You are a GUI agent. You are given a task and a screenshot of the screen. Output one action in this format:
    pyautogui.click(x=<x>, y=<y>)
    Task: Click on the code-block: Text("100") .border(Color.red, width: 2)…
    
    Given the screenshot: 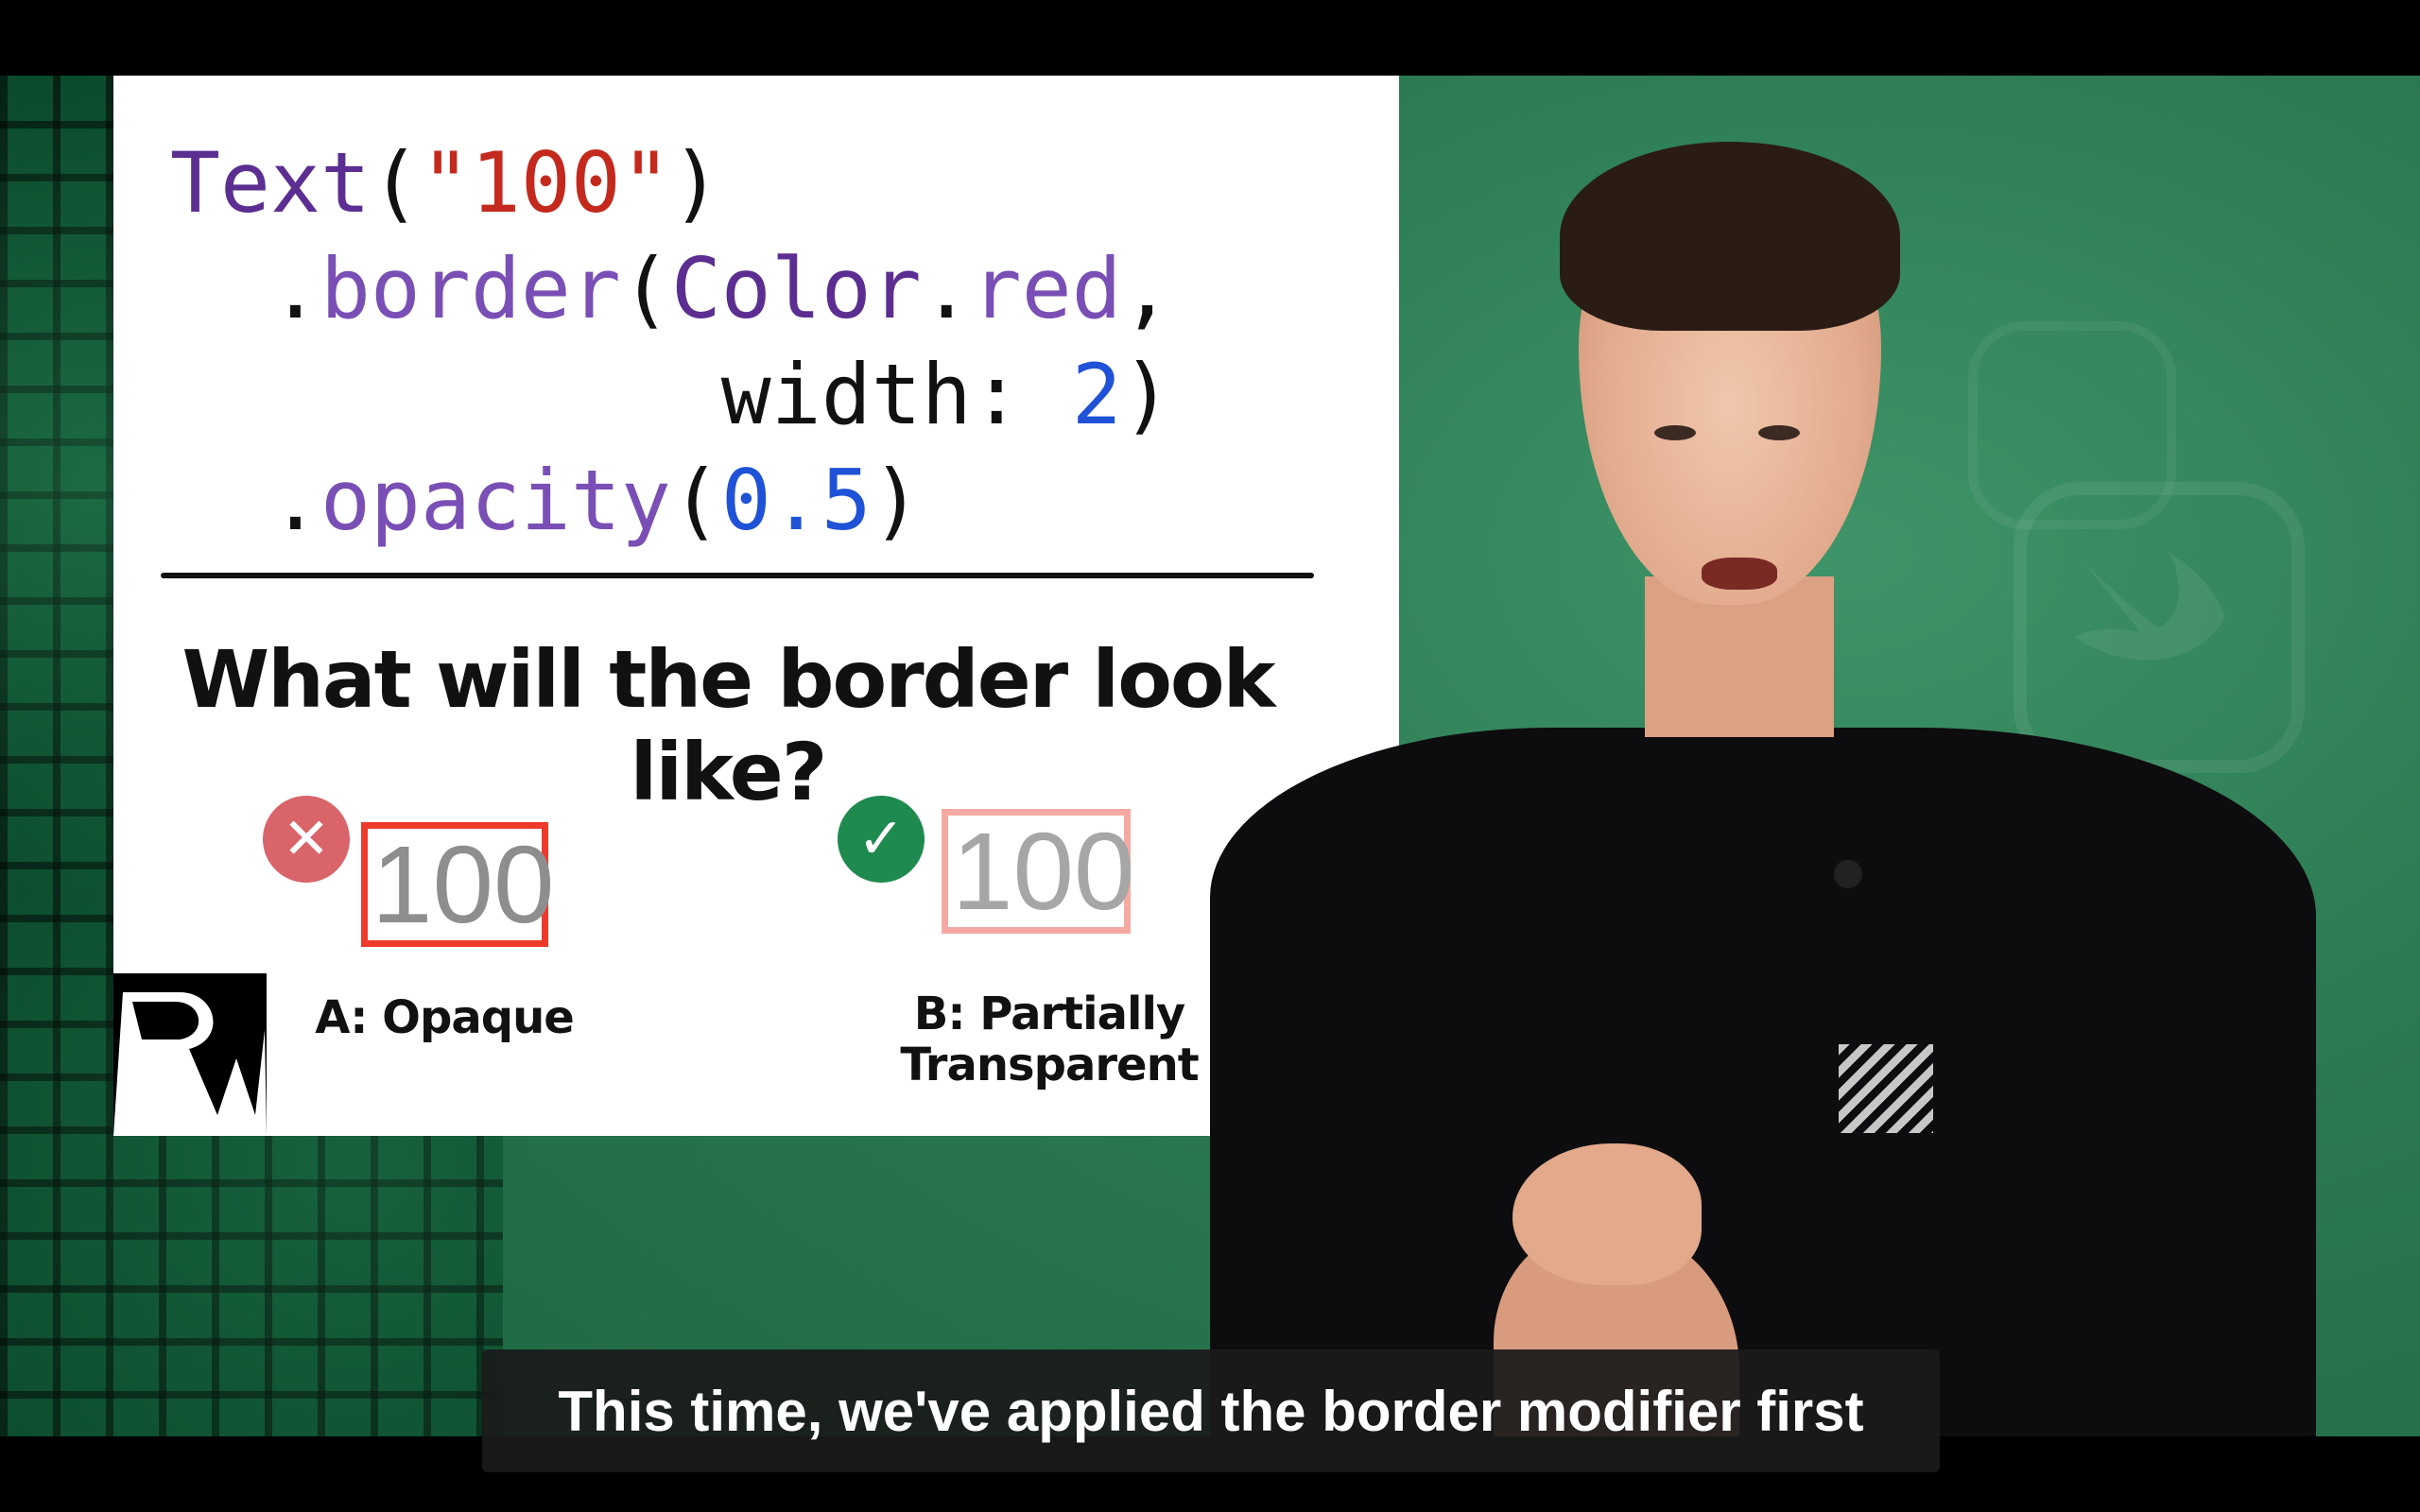 What is the action you would take?
    pyautogui.click(x=671, y=342)
    